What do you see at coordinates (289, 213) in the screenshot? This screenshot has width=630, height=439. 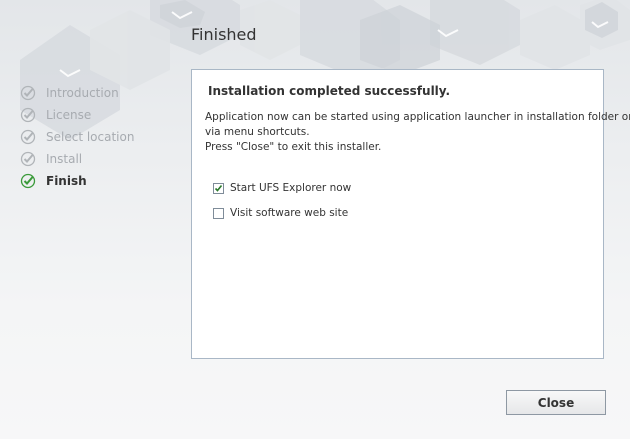 I see `visit-web-site-label: Visit software web site` at bounding box center [289, 213].